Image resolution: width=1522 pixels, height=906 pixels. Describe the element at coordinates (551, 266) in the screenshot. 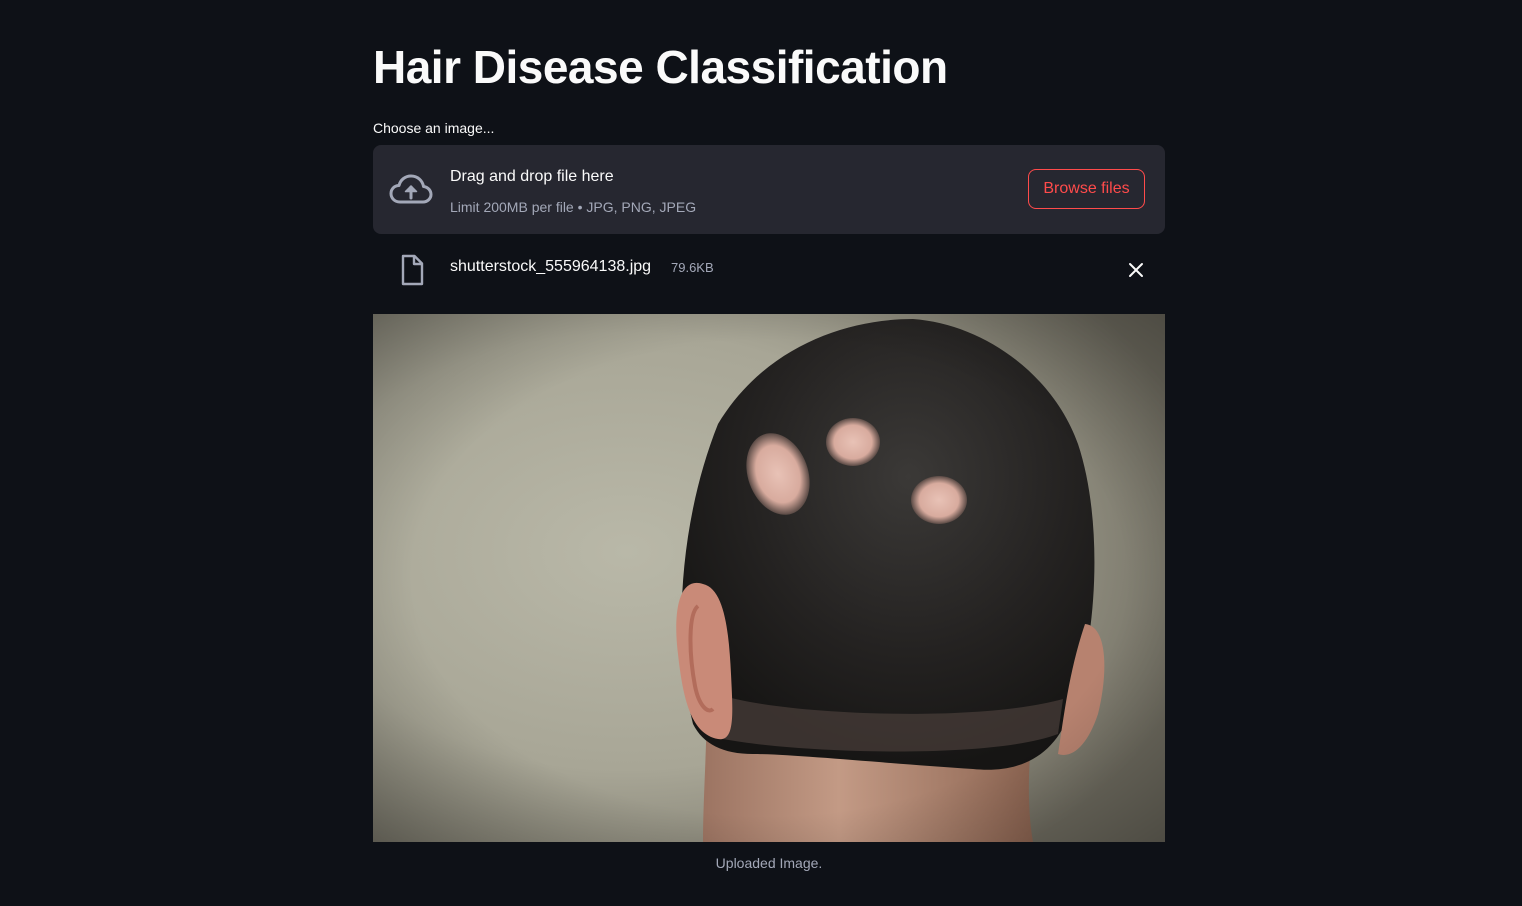

I see `uploaded-file-name: shutterstock_555964138.jpg` at that location.